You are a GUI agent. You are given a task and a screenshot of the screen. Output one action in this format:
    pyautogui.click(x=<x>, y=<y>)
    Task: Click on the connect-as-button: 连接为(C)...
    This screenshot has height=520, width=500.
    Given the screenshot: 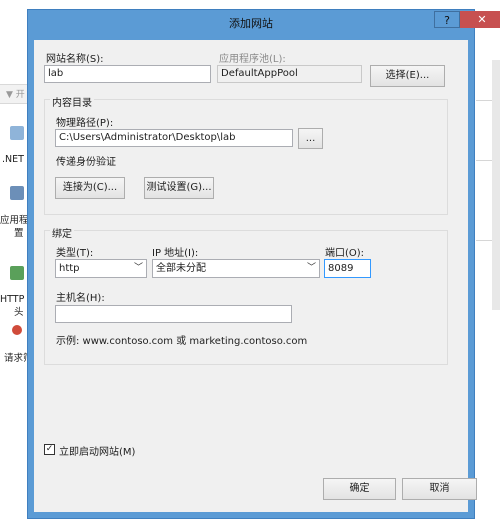 What is the action you would take?
    pyautogui.click(x=90, y=188)
    